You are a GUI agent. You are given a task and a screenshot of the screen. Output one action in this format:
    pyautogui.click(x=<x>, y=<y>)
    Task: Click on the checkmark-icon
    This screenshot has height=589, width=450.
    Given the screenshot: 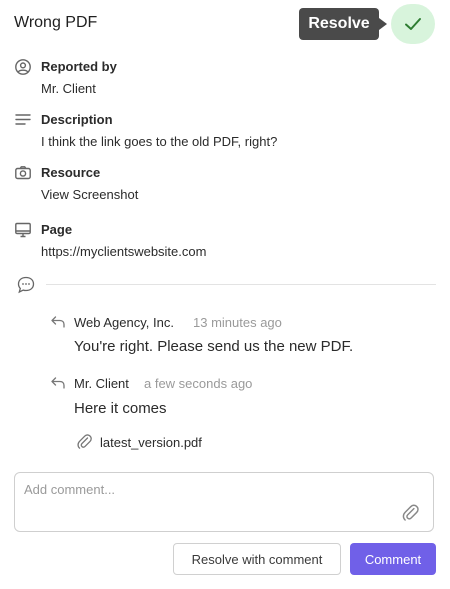 What is the action you would take?
    pyautogui.click(x=413, y=24)
    